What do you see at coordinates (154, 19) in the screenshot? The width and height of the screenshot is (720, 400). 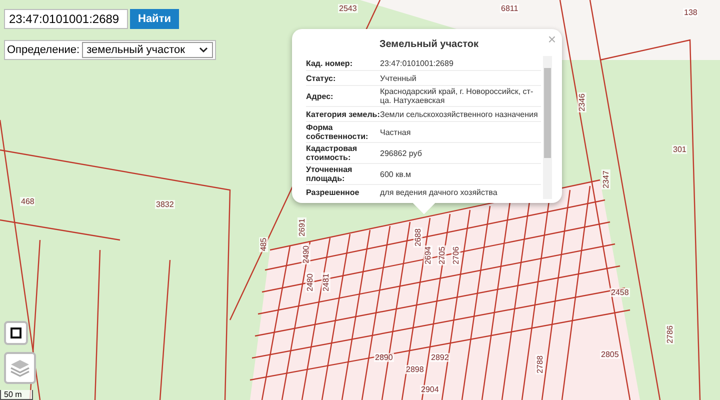 I see `find-button: Найти` at bounding box center [154, 19].